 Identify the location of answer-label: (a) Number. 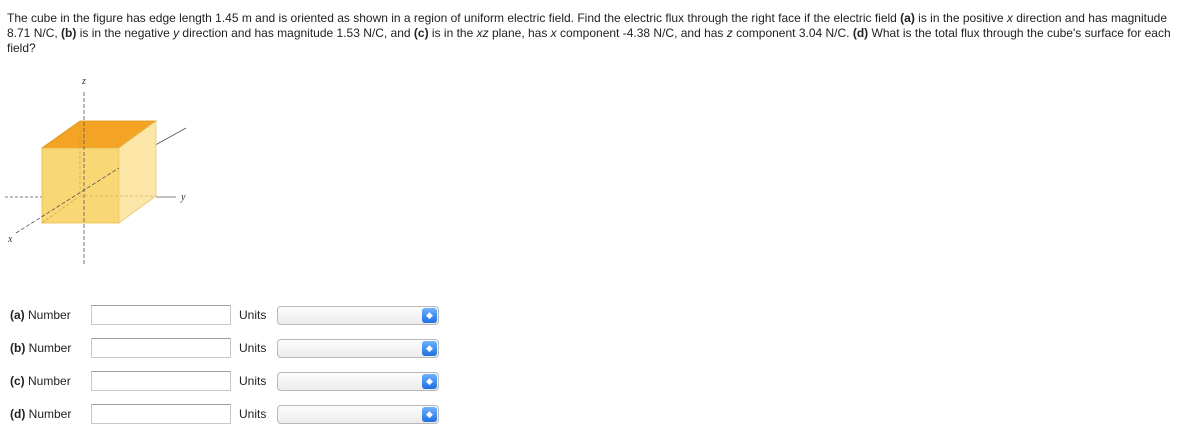
(40, 315).